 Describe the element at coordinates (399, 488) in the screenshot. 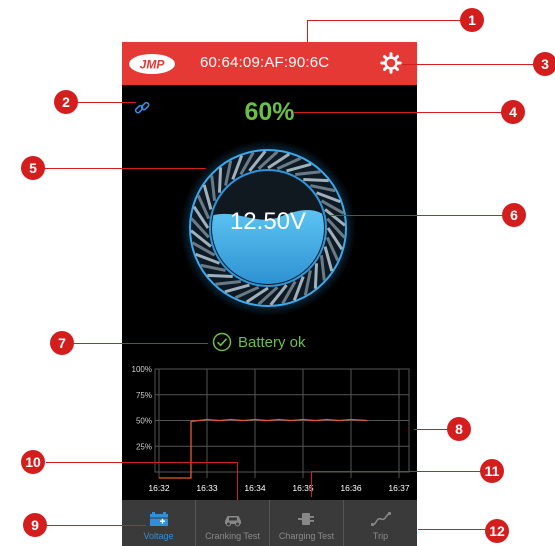

I see `x-tick-label: 16:37` at that location.